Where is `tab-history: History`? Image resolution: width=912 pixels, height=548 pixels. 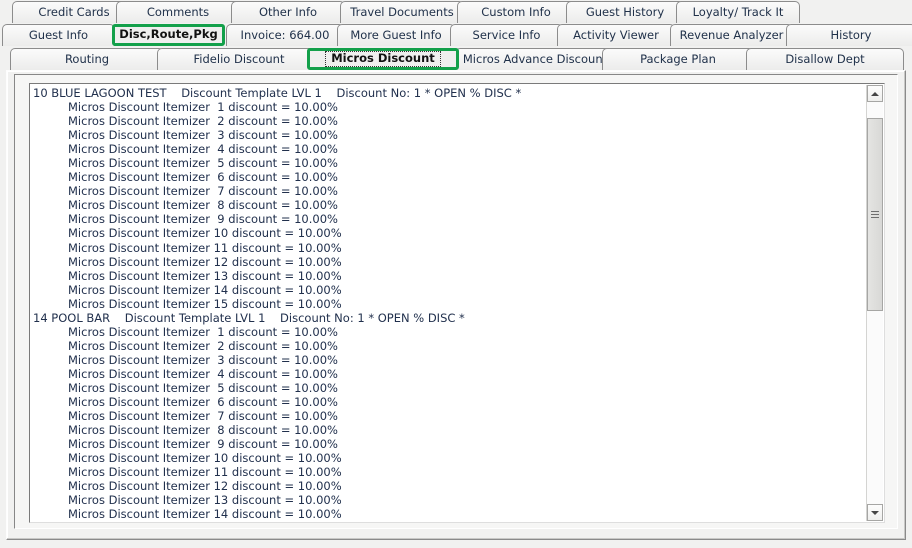 tab-history: History is located at coordinates (849, 35).